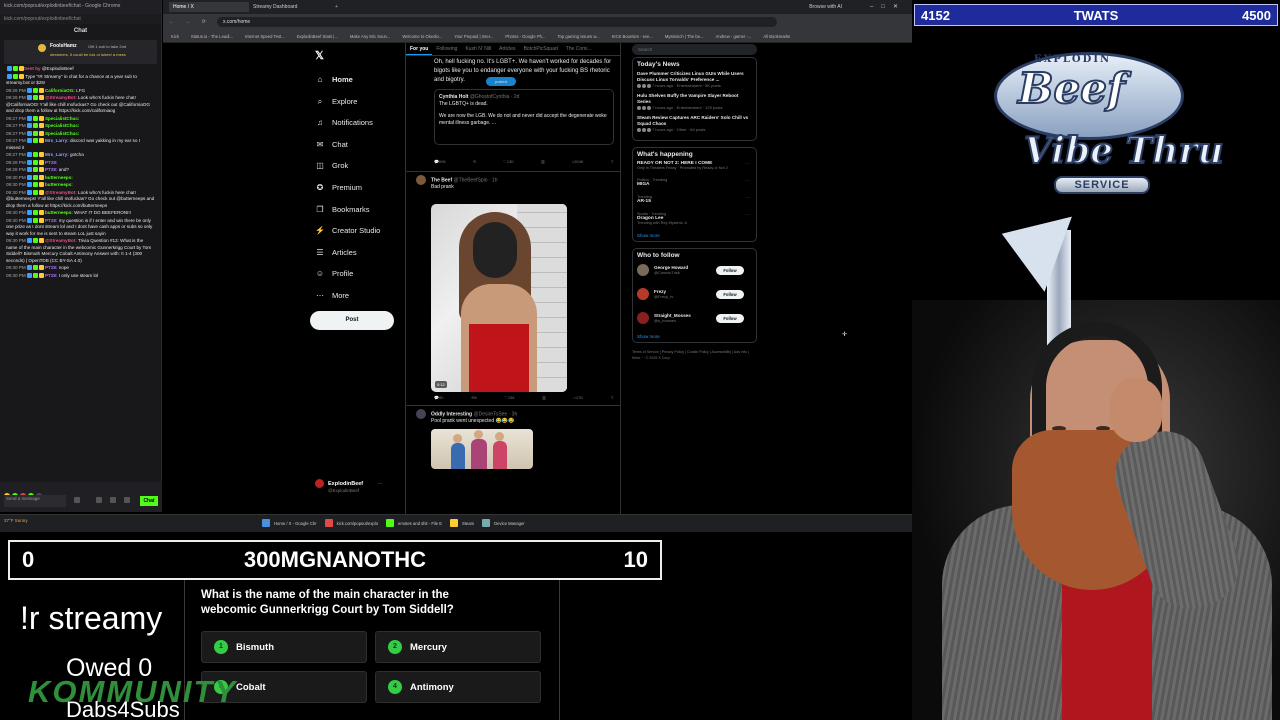 The height and width of the screenshot is (720, 1280). Describe the element at coordinates (509, 397) in the screenshot. I see `action-like: ♡136` at that location.